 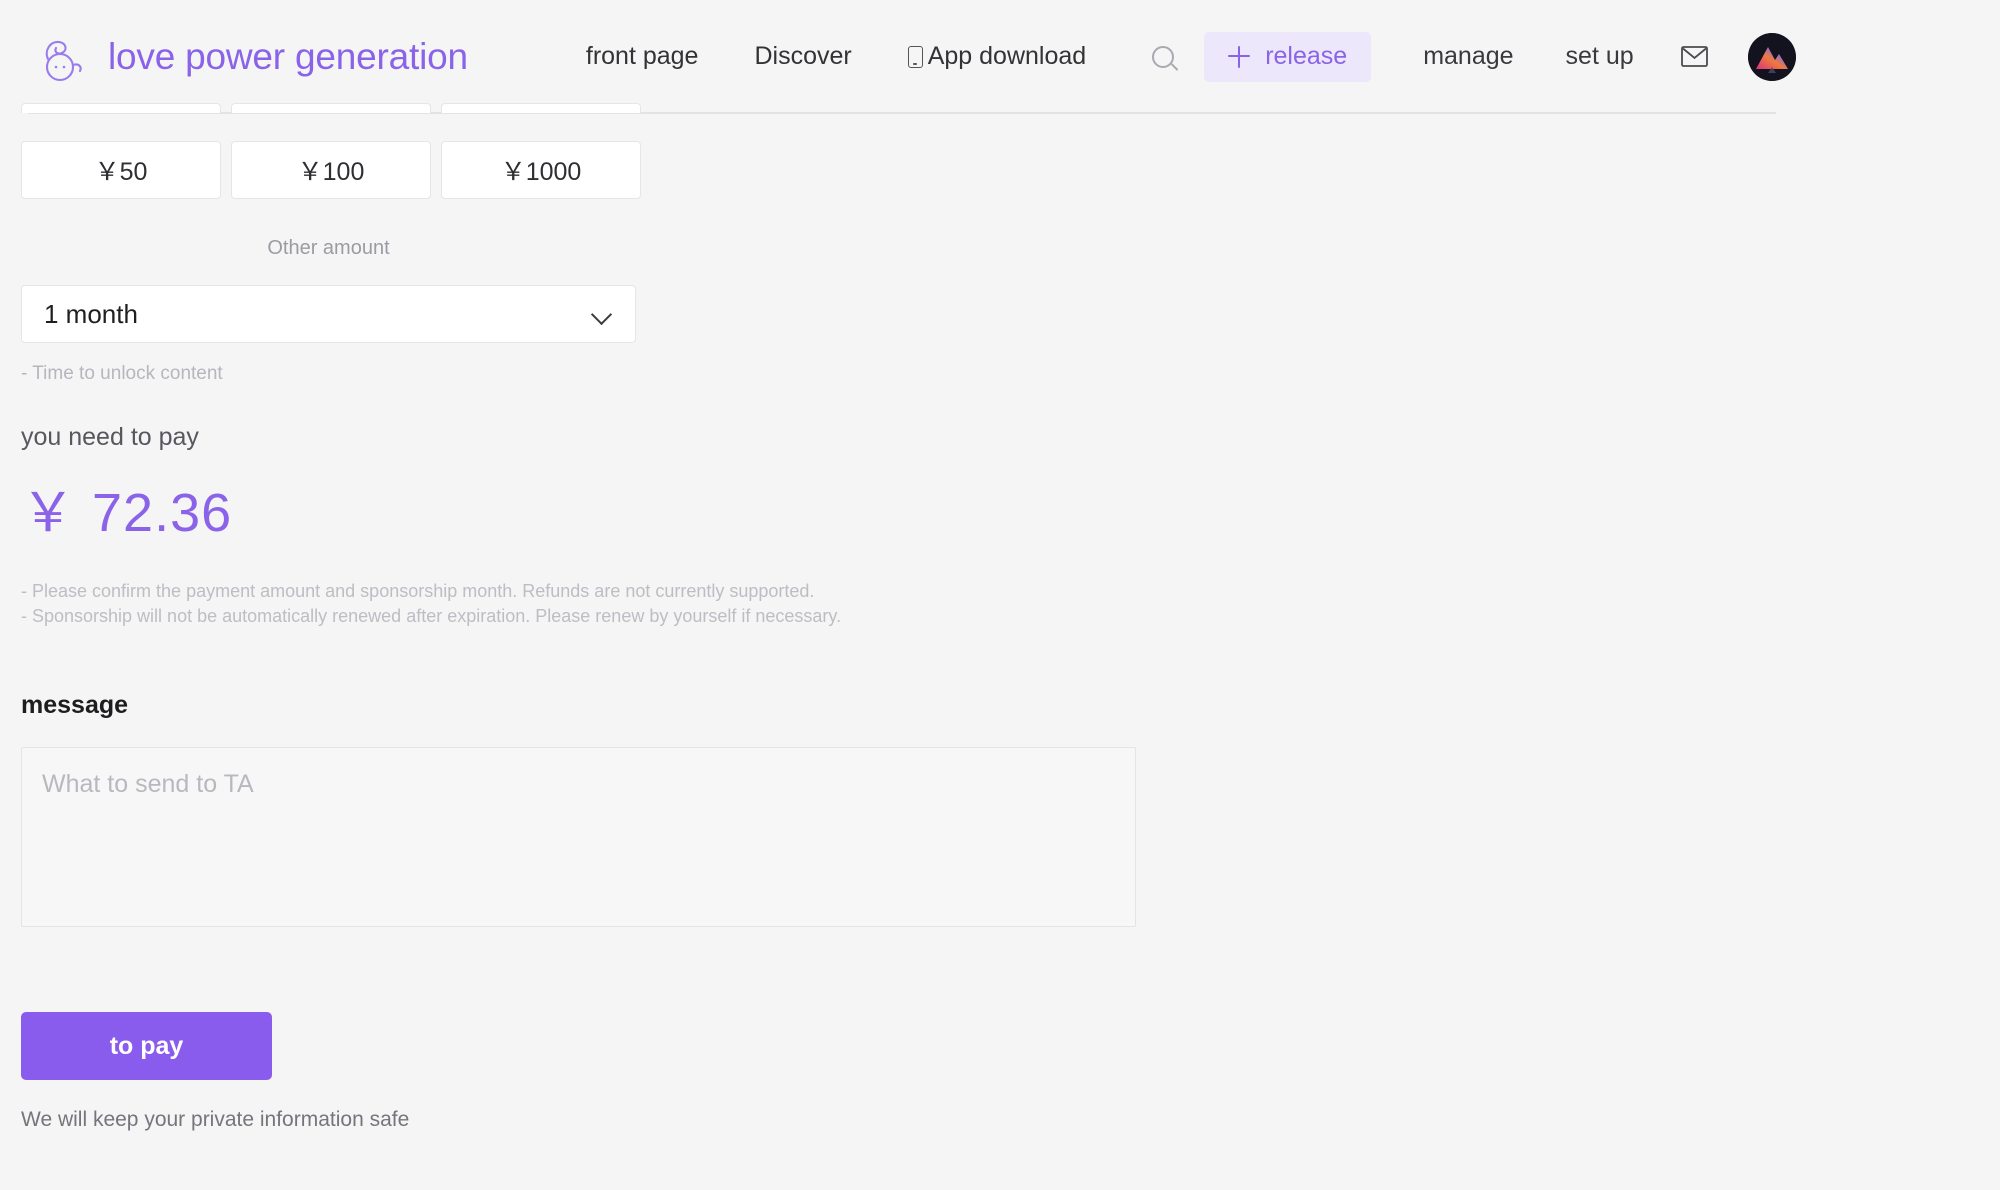 What do you see at coordinates (288, 56) in the screenshot?
I see `brand-title: love power generation` at bounding box center [288, 56].